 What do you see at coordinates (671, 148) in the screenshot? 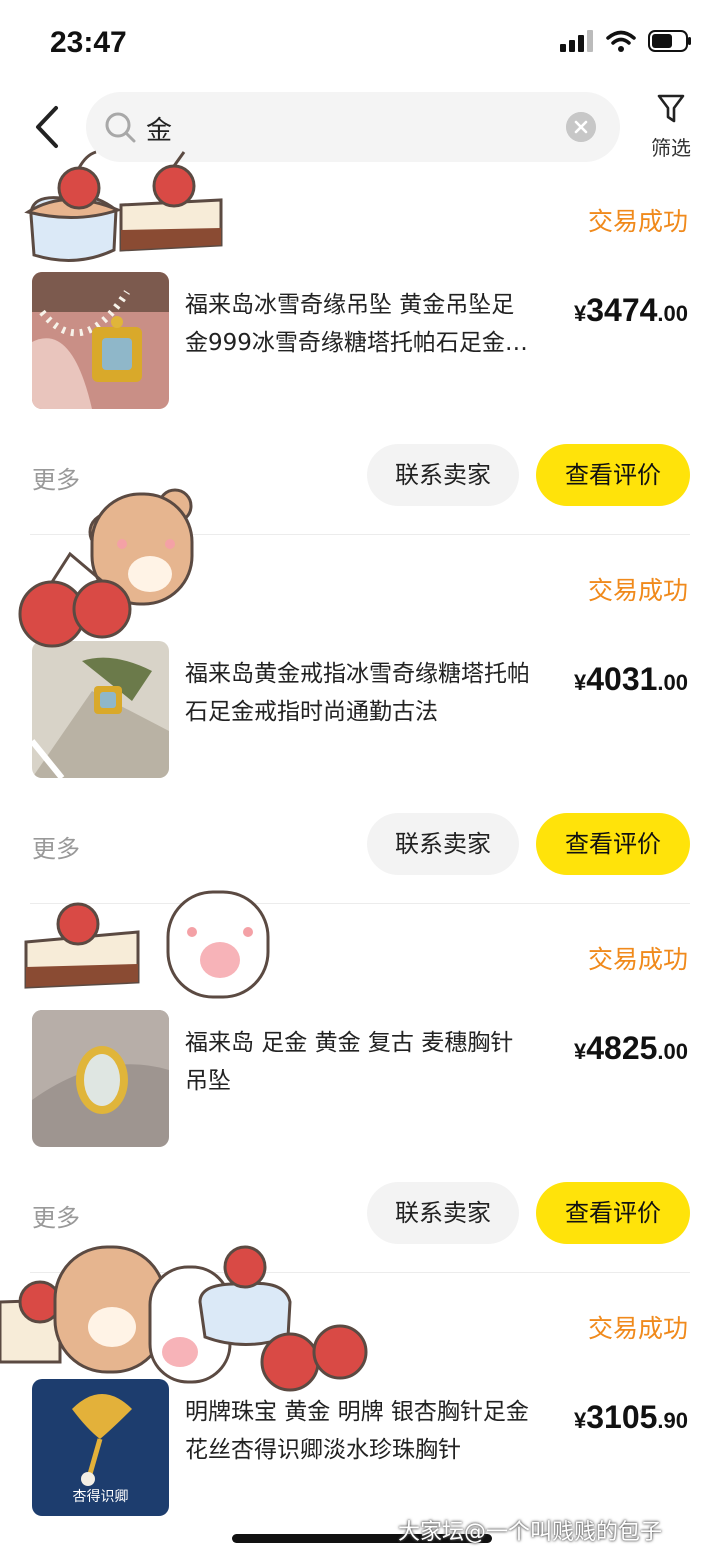
I see `filter-label: 筛选` at bounding box center [671, 148].